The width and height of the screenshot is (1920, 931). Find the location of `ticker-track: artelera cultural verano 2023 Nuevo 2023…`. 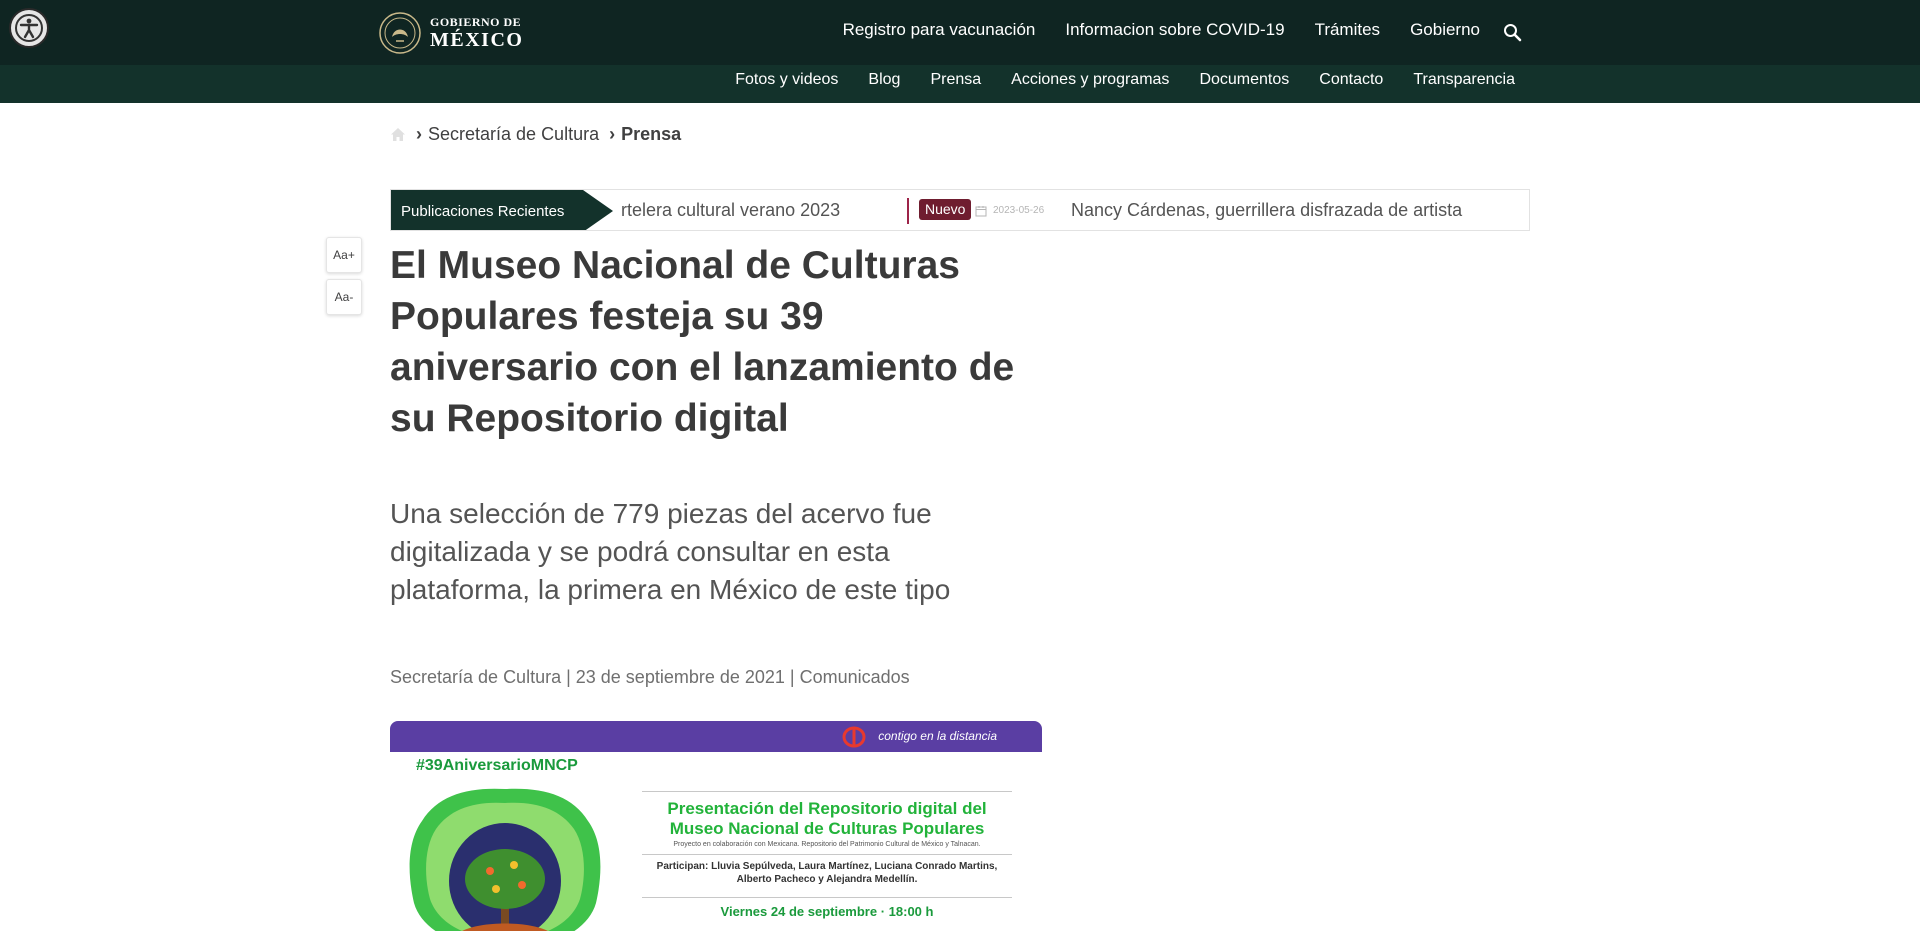

ticker-track: artelera cultural verano 2023 Nuevo 2023… is located at coordinates (1075, 210).